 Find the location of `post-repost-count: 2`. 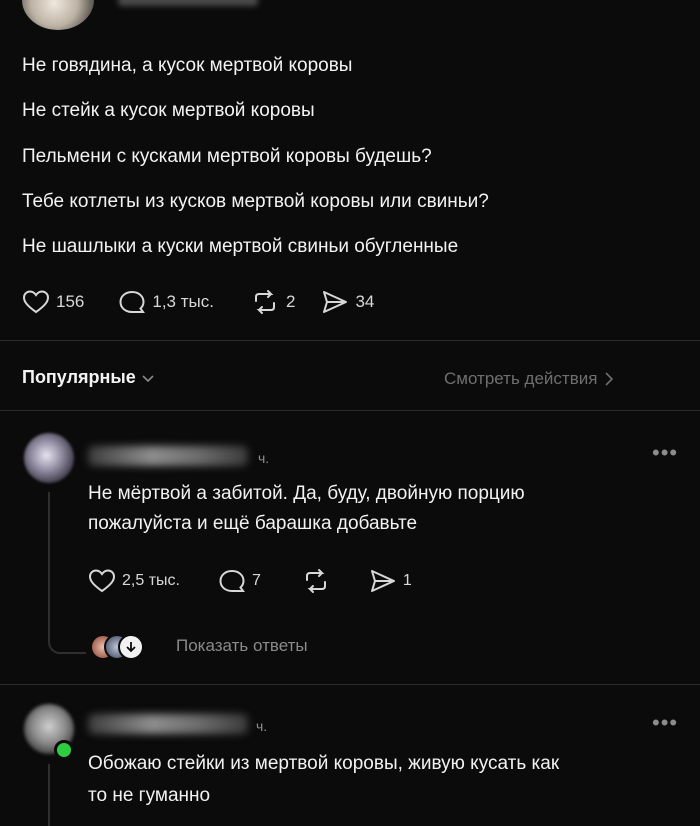

post-repost-count: 2 is located at coordinates (290, 301).